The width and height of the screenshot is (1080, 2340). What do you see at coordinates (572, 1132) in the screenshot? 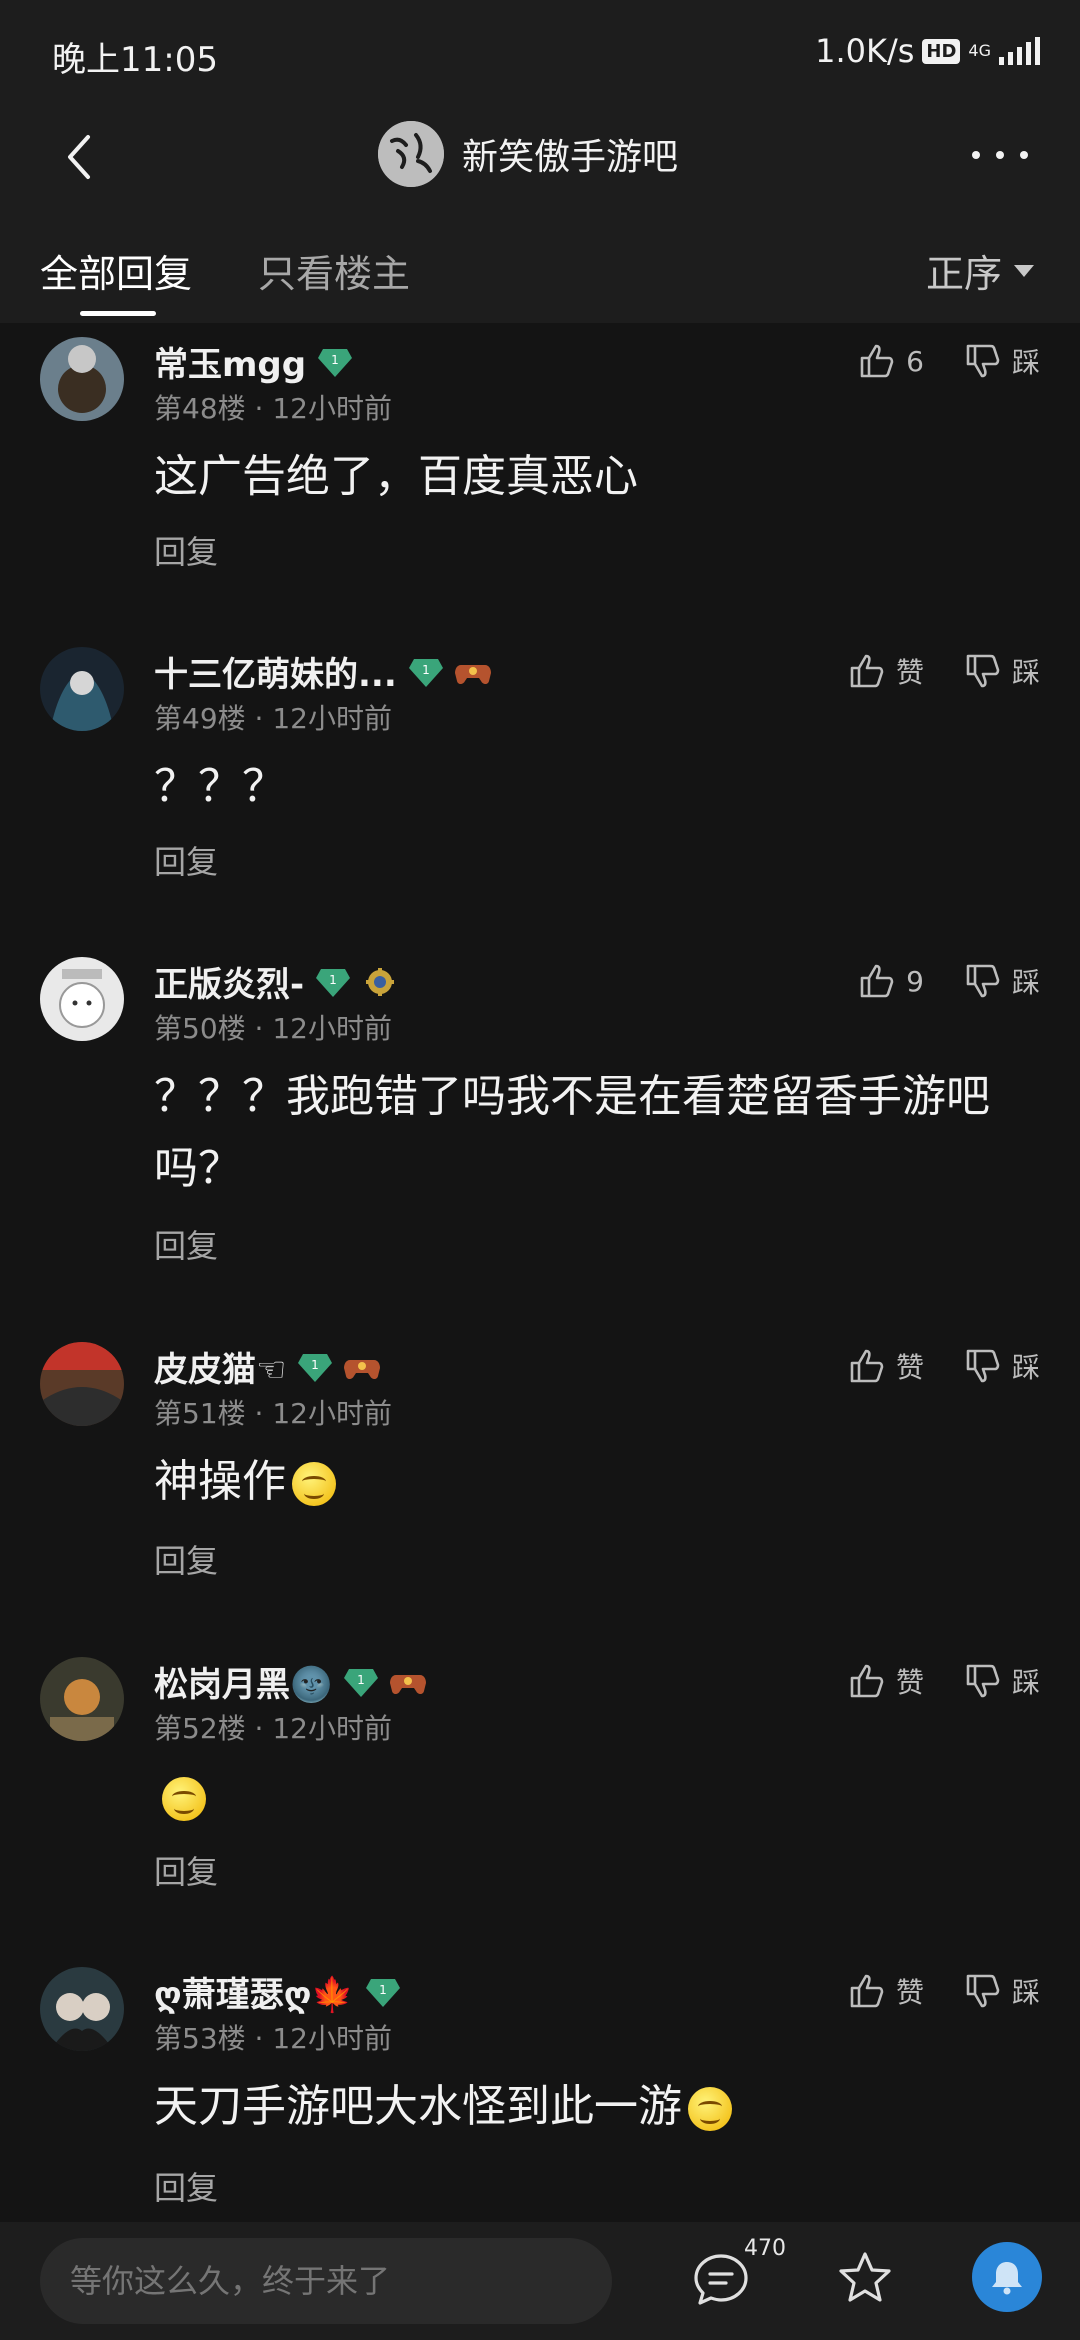
I see `reply-content: ？？？我跑错了吗我不是在看楚留香手游吧吗？` at bounding box center [572, 1132].